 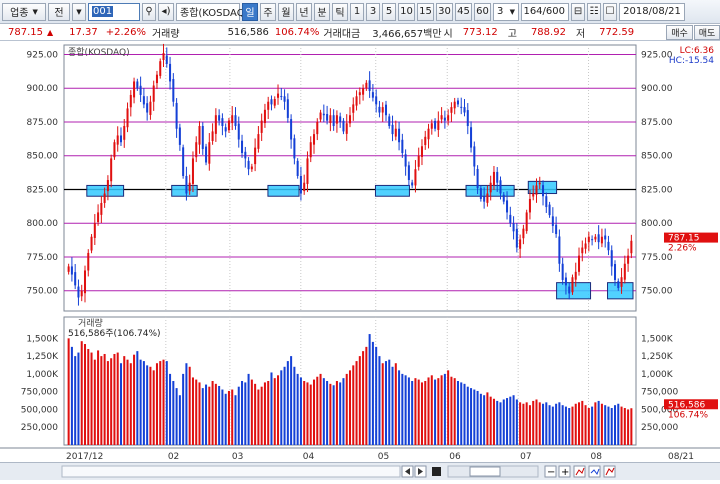 What do you see at coordinates (659, 428) in the screenshot?
I see `volume-tick-right: 250,000` at bounding box center [659, 428].